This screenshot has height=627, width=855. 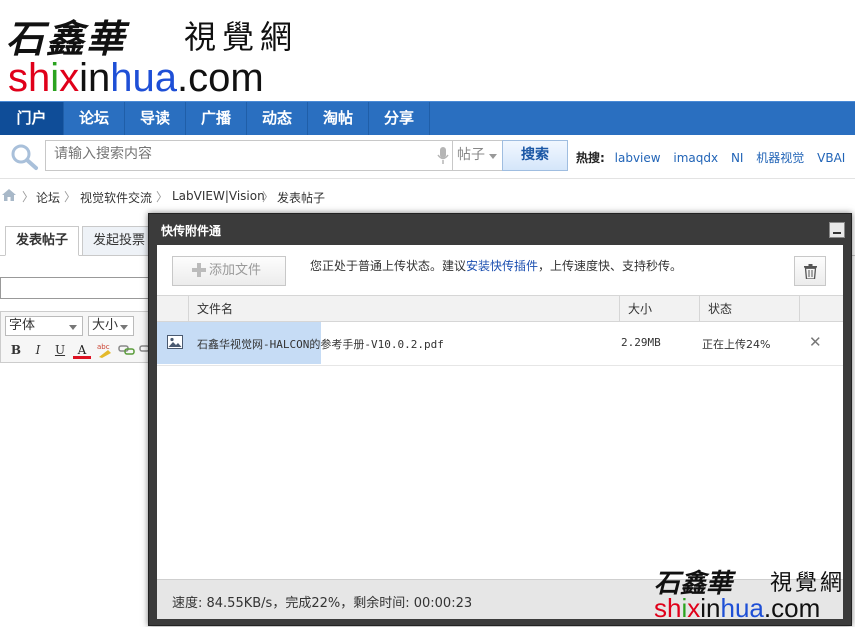 What do you see at coordinates (443, 156) in the screenshot?
I see `microphone-icon` at bounding box center [443, 156].